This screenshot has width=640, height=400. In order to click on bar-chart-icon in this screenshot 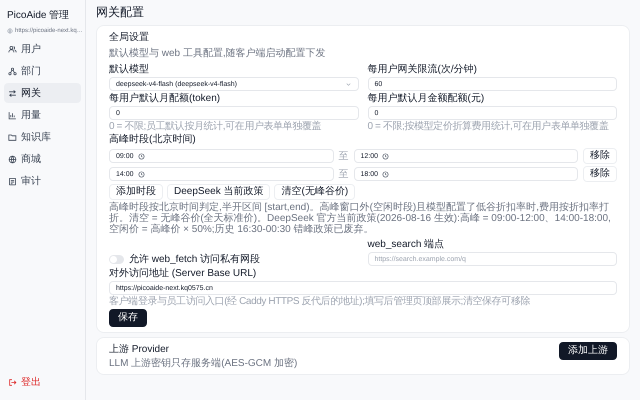, I will do `click(12, 115)`.